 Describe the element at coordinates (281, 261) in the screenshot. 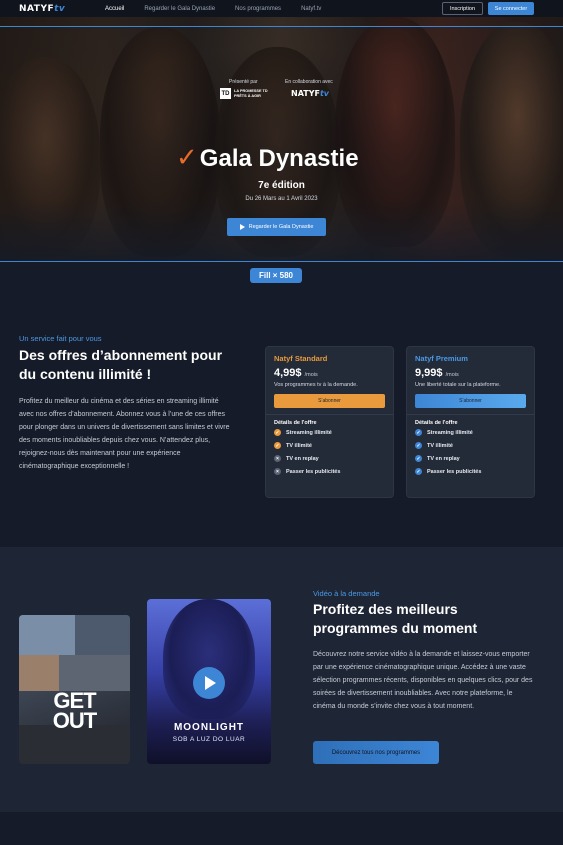

I see `hero-guide-line-bottom` at that location.